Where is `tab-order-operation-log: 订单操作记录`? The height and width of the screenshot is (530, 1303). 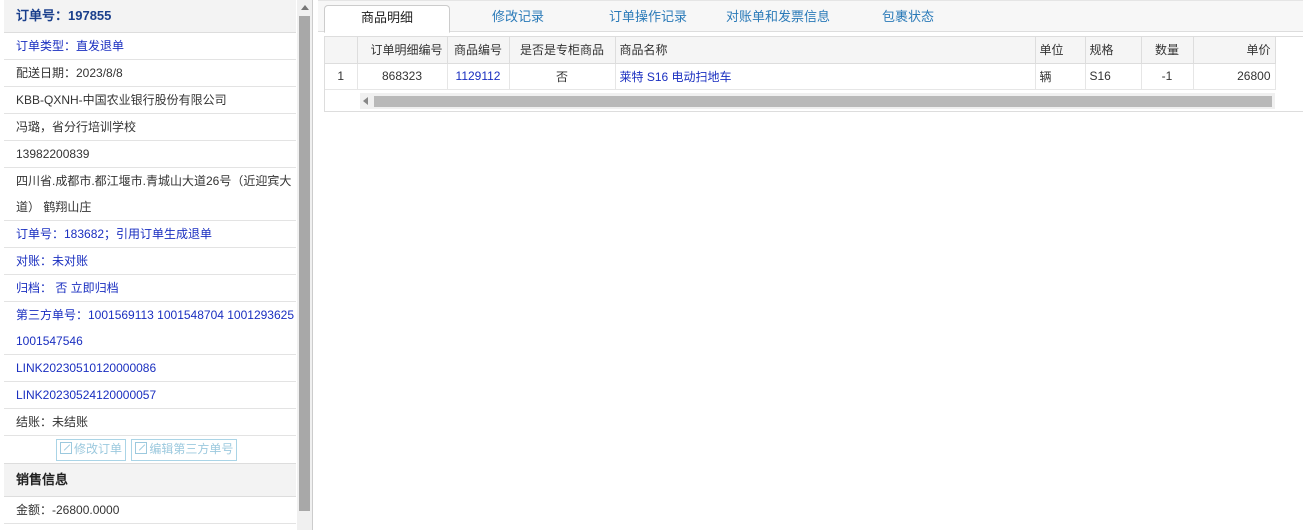 tab-order-operation-log: 订单操作记录 is located at coordinates (648, 18).